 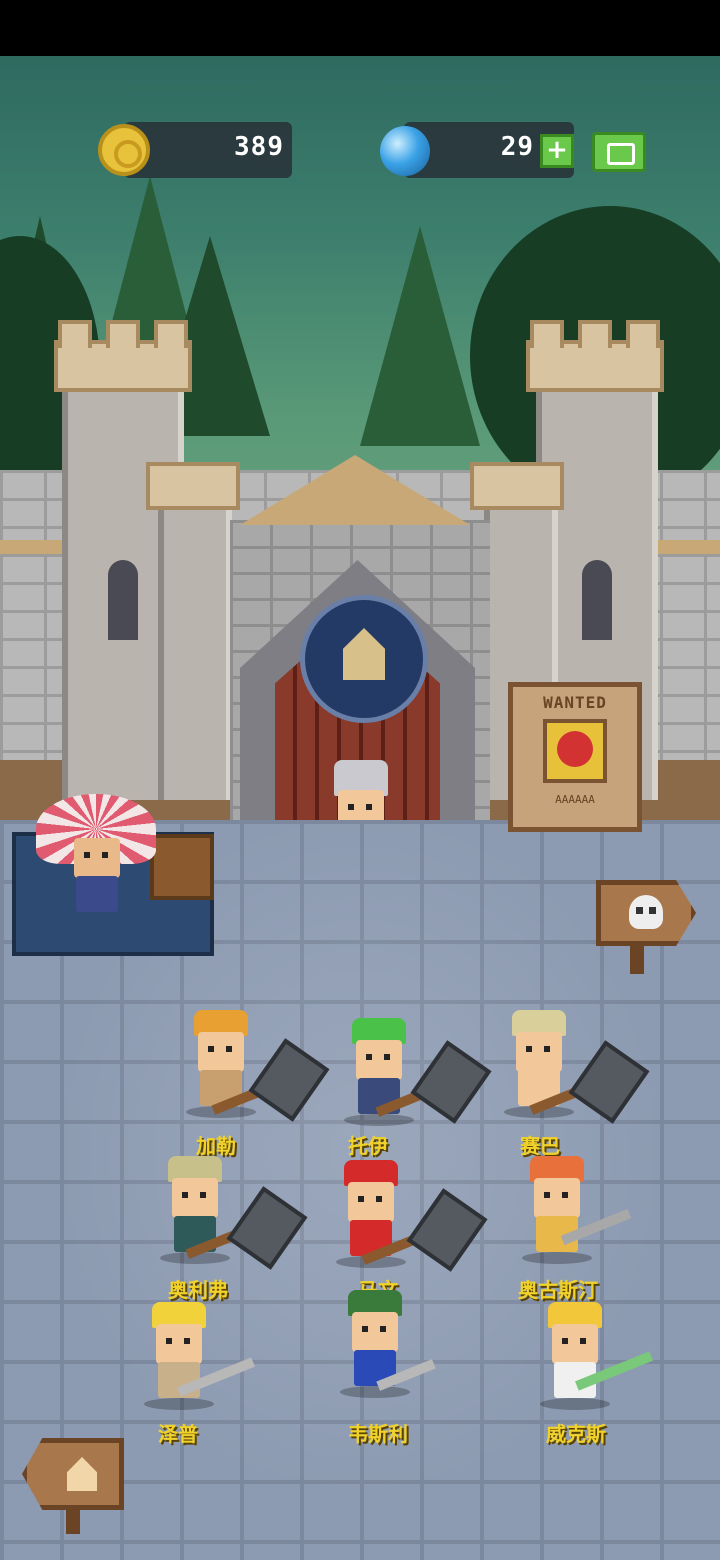 I want to click on home-sign-button, so click(x=73, y=1474).